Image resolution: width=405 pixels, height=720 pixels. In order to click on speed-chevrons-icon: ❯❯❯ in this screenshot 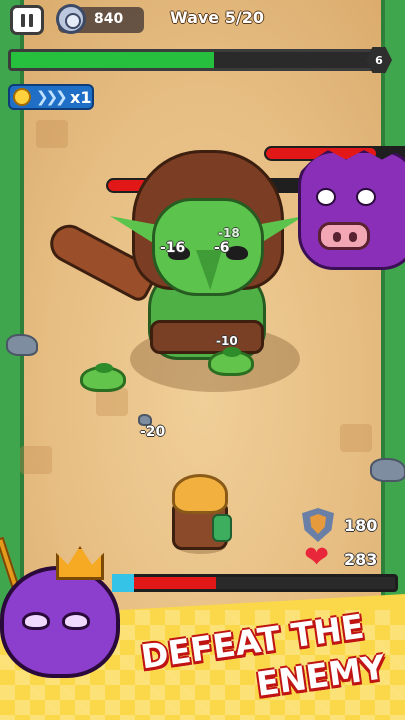, I will do `click(52, 97)`.